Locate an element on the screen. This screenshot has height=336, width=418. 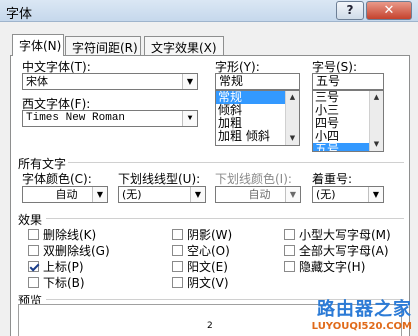
font-style-list: 常规 倾斜 加粗 加粗 倾斜 ▲ ▼ is located at coordinates (257, 118).